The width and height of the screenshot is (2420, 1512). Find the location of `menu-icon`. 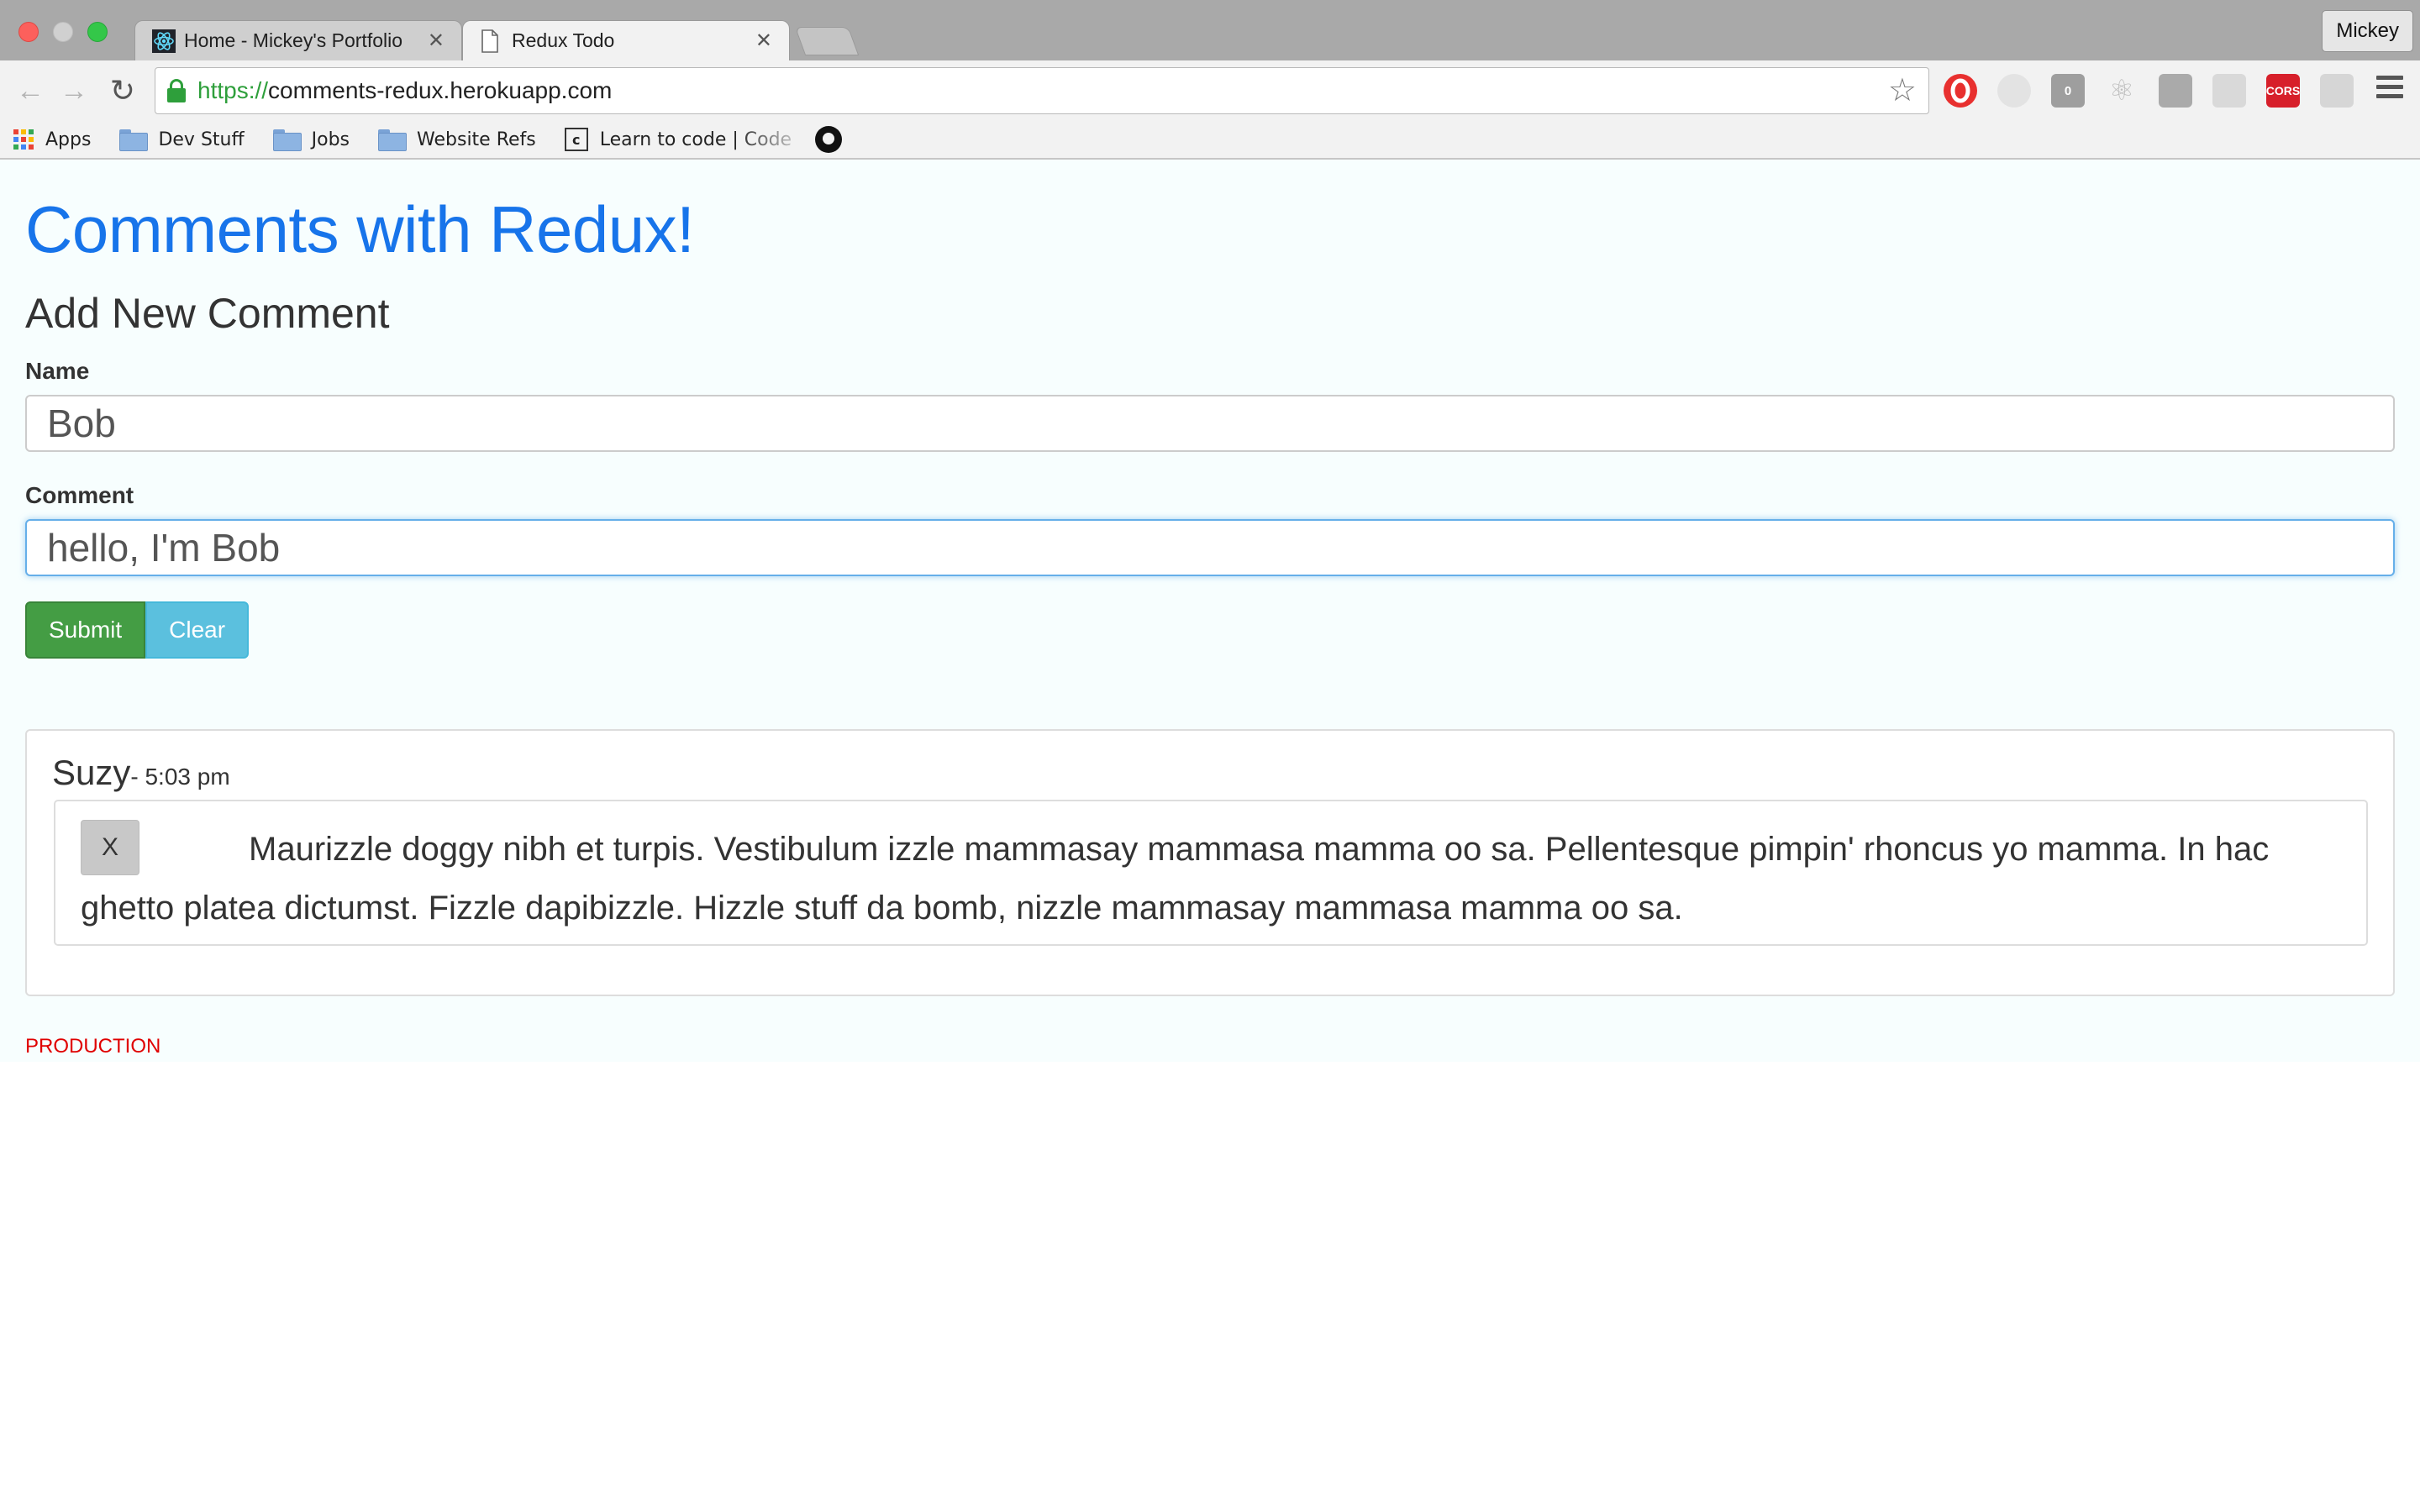

menu-icon is located at coordinates (2390, 90).